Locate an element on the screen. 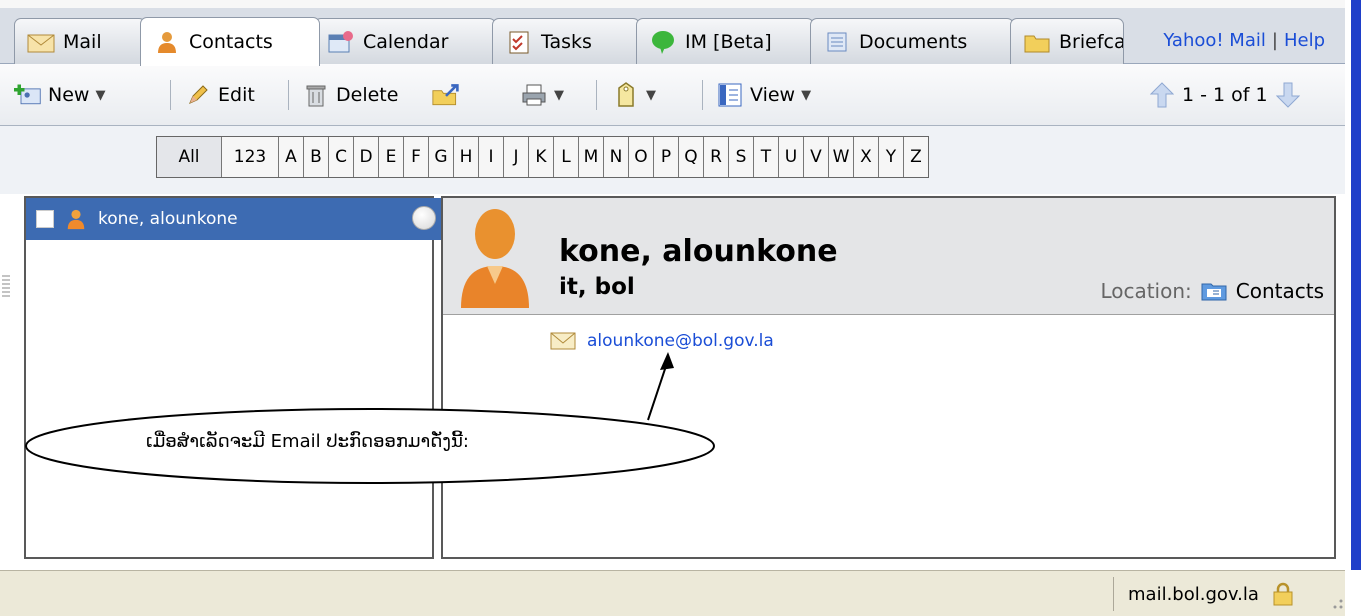  status-host: mail.bol.gov.la is located at coordinates (1224, 594).